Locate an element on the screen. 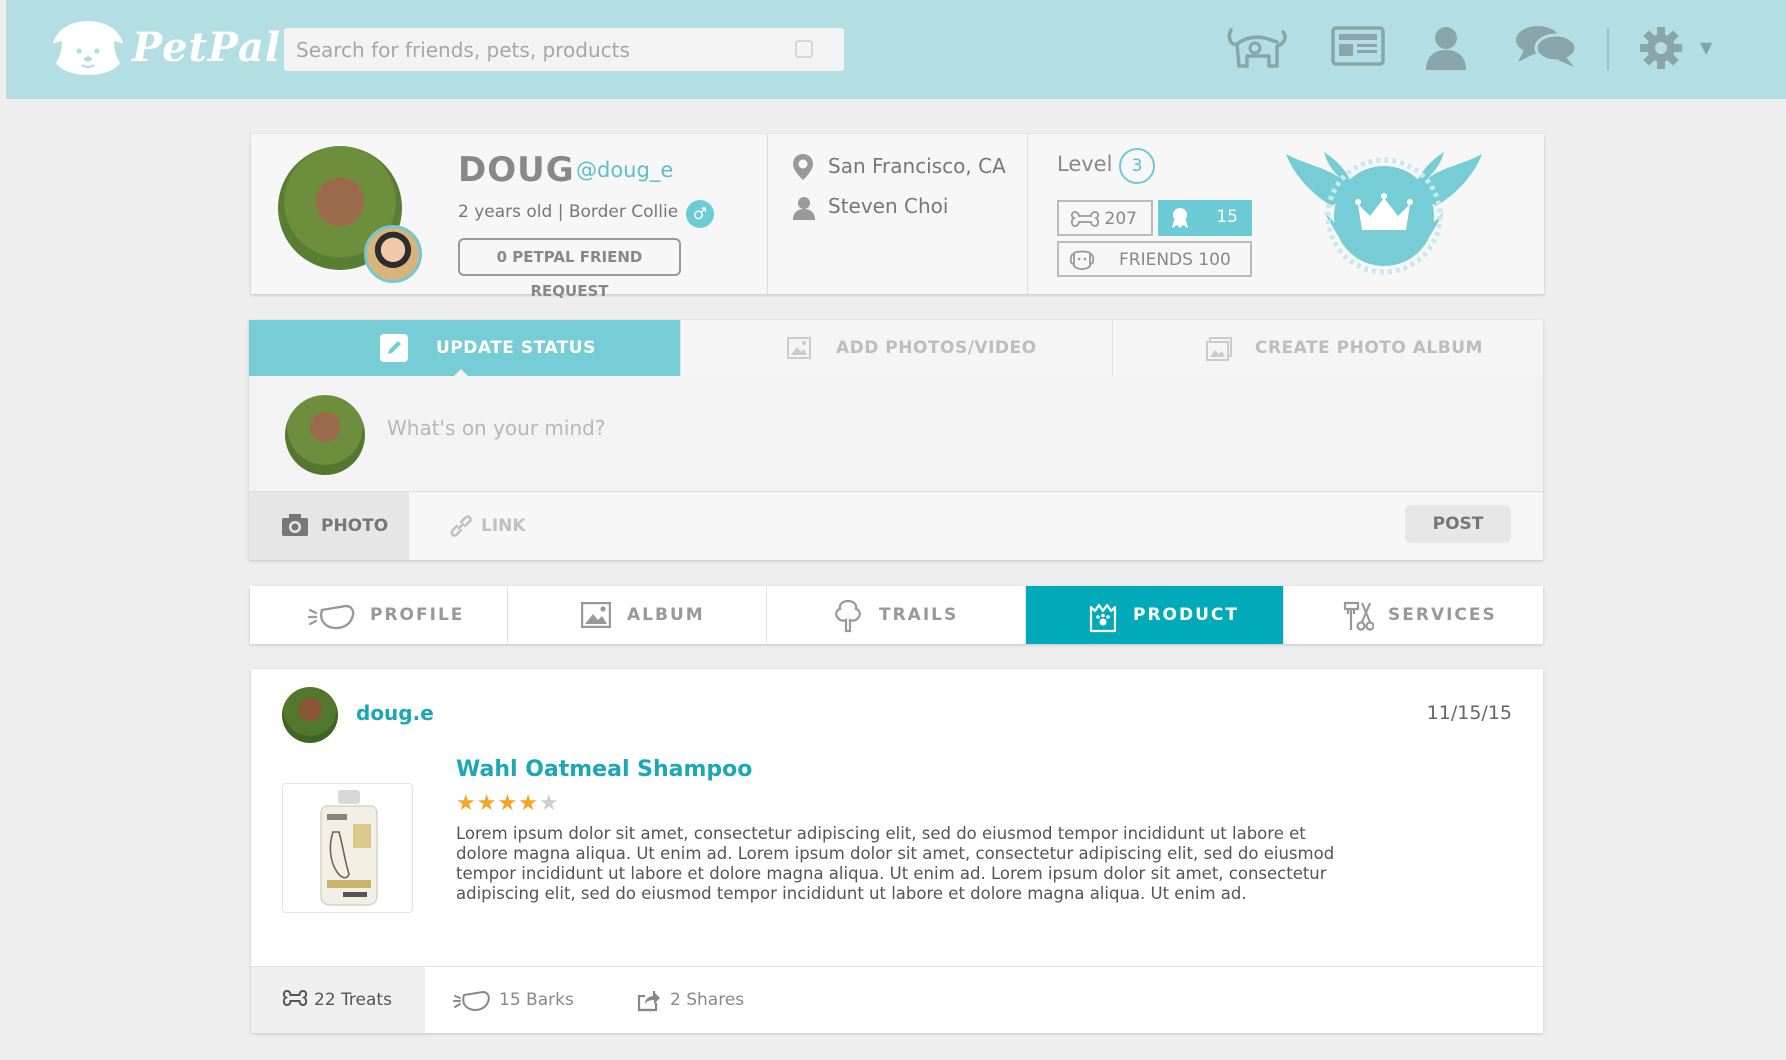 Image resolution: width=1786 pixels, height=1060 pixels. award-ribbon-icon is located at coordinates (1180, 218).